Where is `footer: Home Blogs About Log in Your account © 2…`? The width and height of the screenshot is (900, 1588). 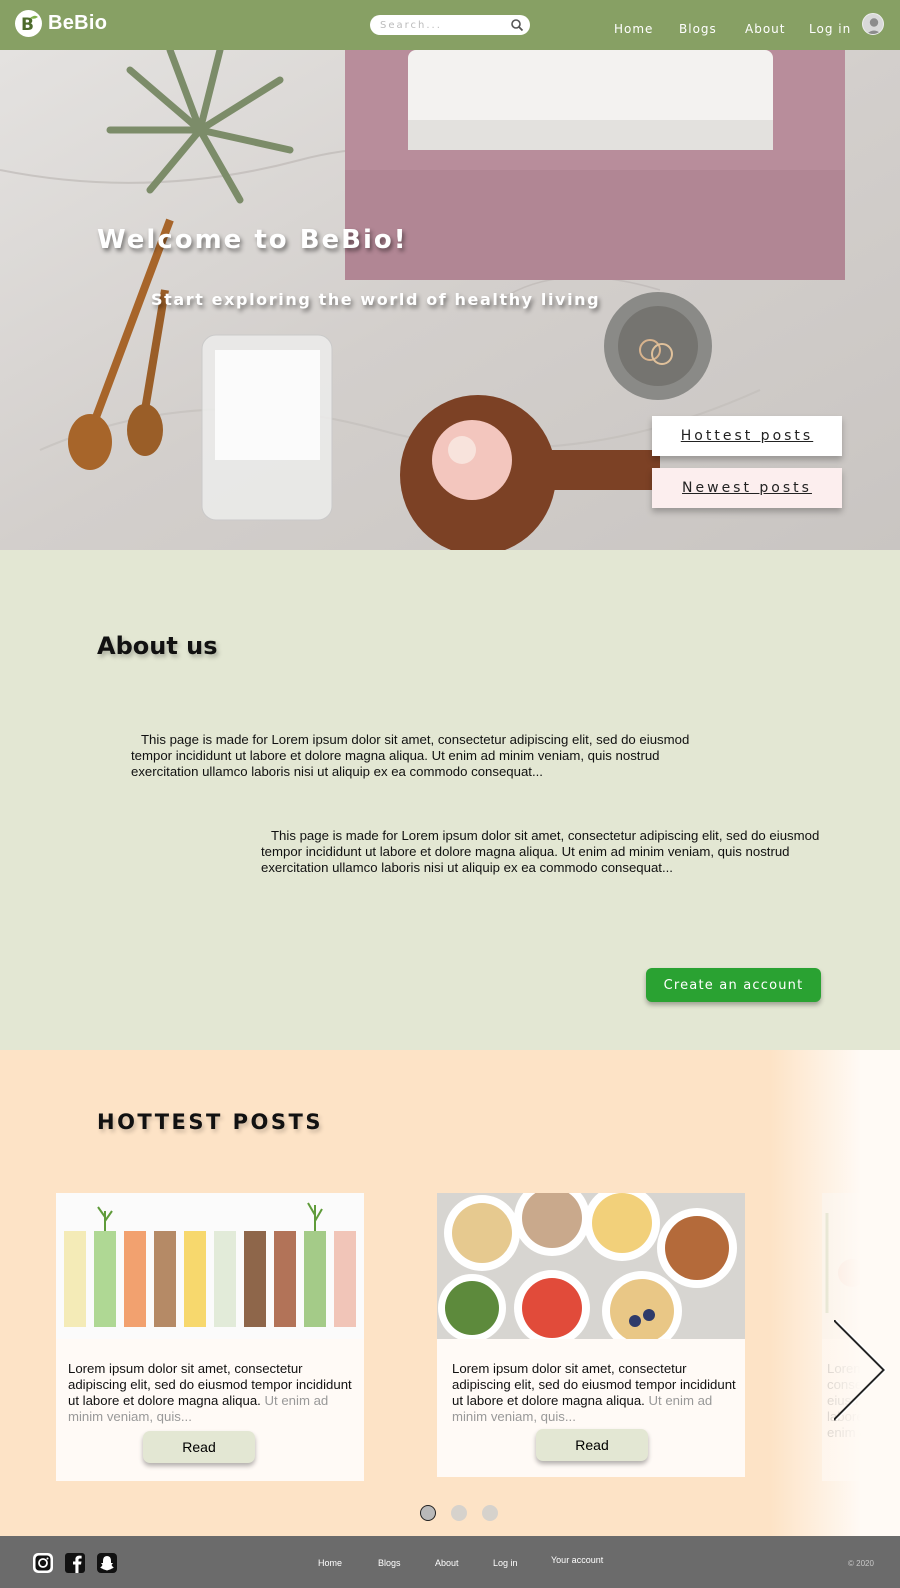 footer: Home Blogs About Log in Your account © 2… is located at coordinates (450, 1562).